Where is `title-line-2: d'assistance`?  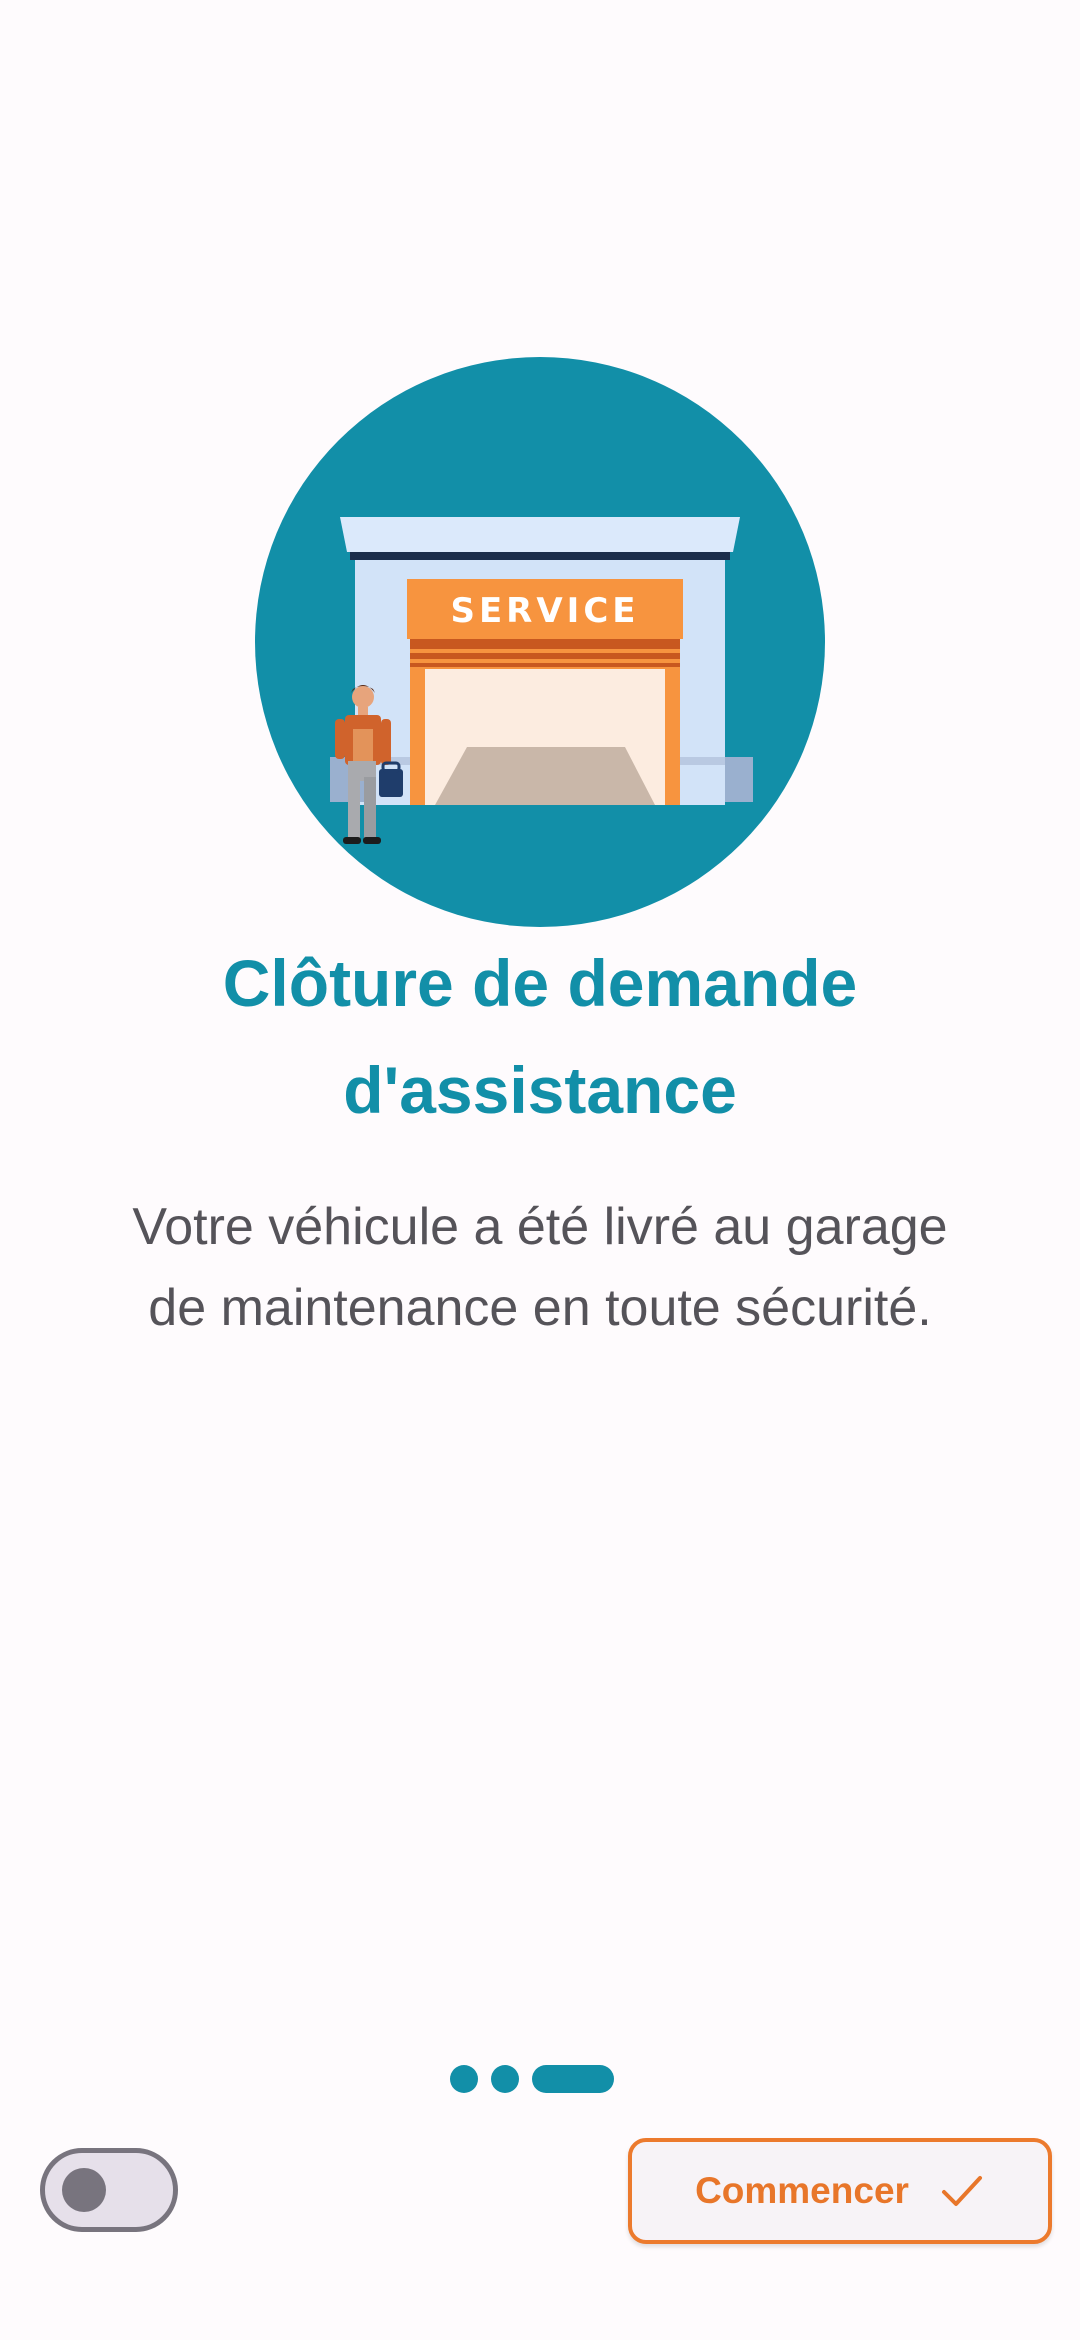 title-line-2: d'assistance is located at coordinates (540, 1090).